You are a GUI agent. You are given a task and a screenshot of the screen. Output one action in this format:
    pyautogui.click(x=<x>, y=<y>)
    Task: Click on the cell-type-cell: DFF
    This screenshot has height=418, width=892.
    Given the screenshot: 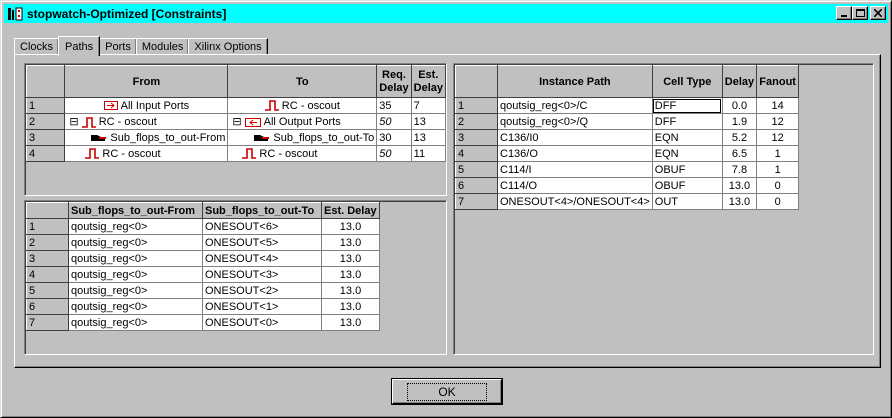 What is the action you would take?
    pyautogui.click(x=687, y=121)
    